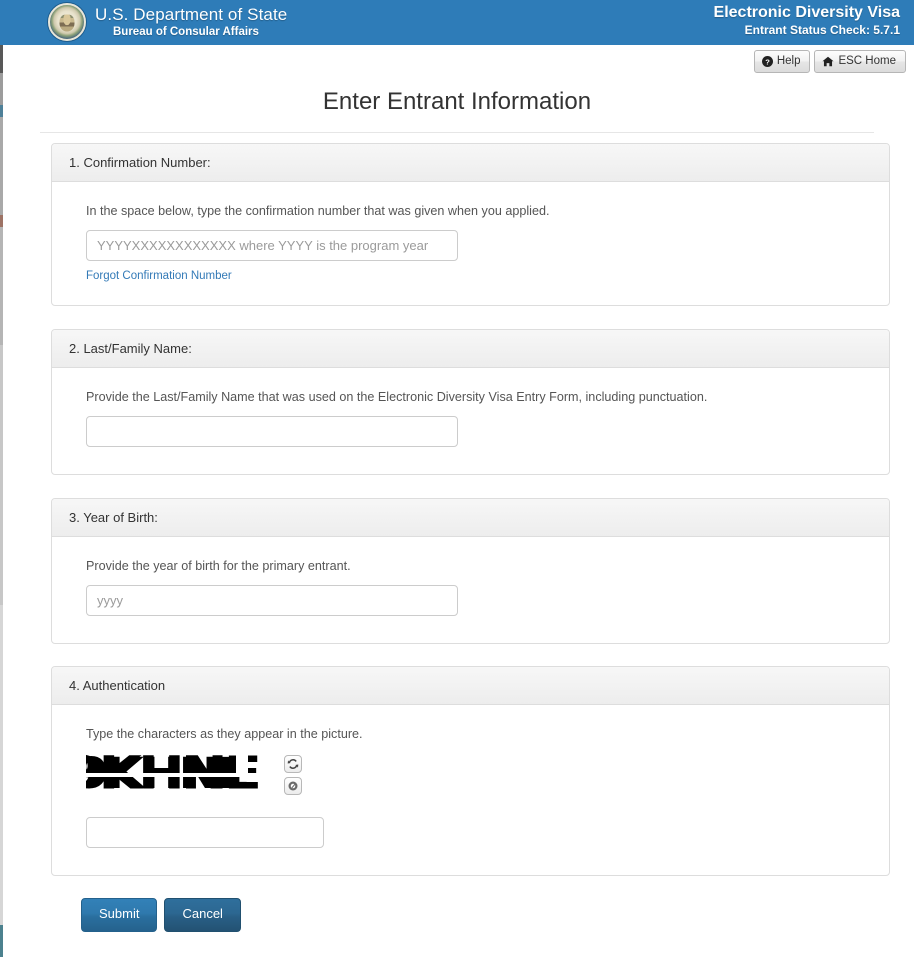  What do you see at coordinates (867, 61) in the screenshot?
I see `esc-home-button-label: ESC Home` at bounding box center [867, 61].